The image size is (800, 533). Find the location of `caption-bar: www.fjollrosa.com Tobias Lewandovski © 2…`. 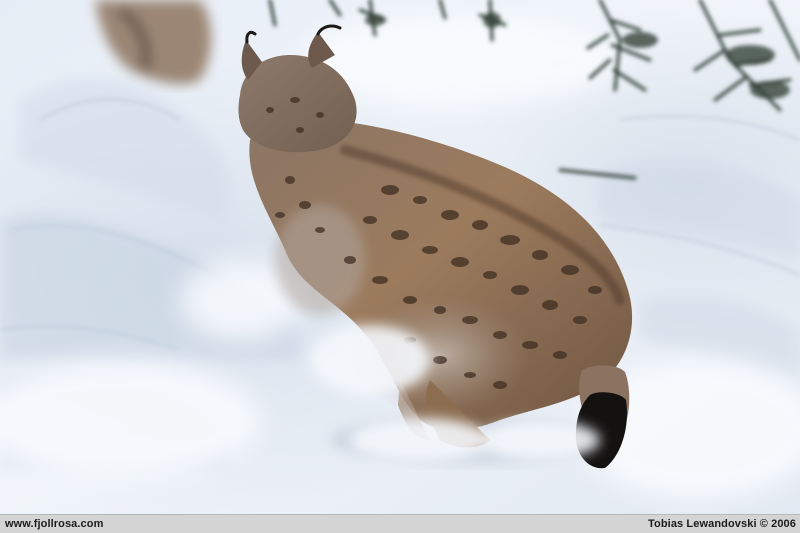

caption-bar: www.fjollrosa.com Tobias Lewandovski © 2… is located at coordinates (400, 523).